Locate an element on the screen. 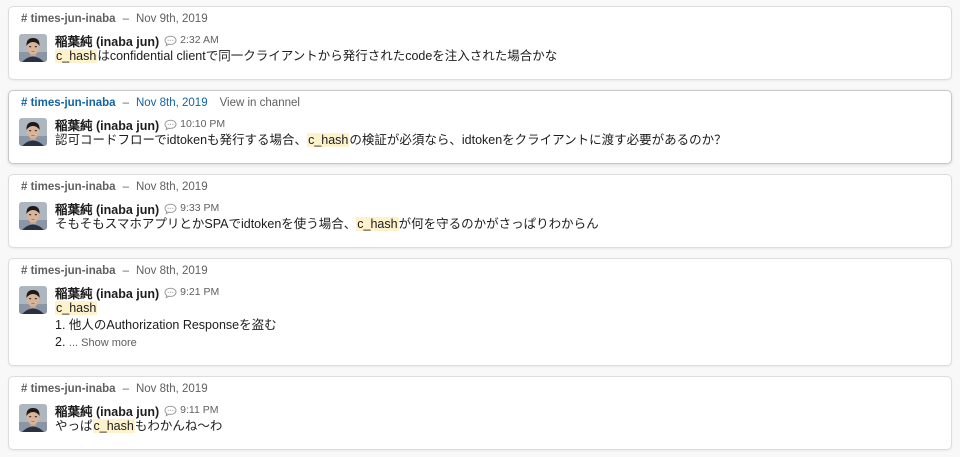 This screenshot has height=457, width=960. message-text: 2. is located at coordinates (62, 342).